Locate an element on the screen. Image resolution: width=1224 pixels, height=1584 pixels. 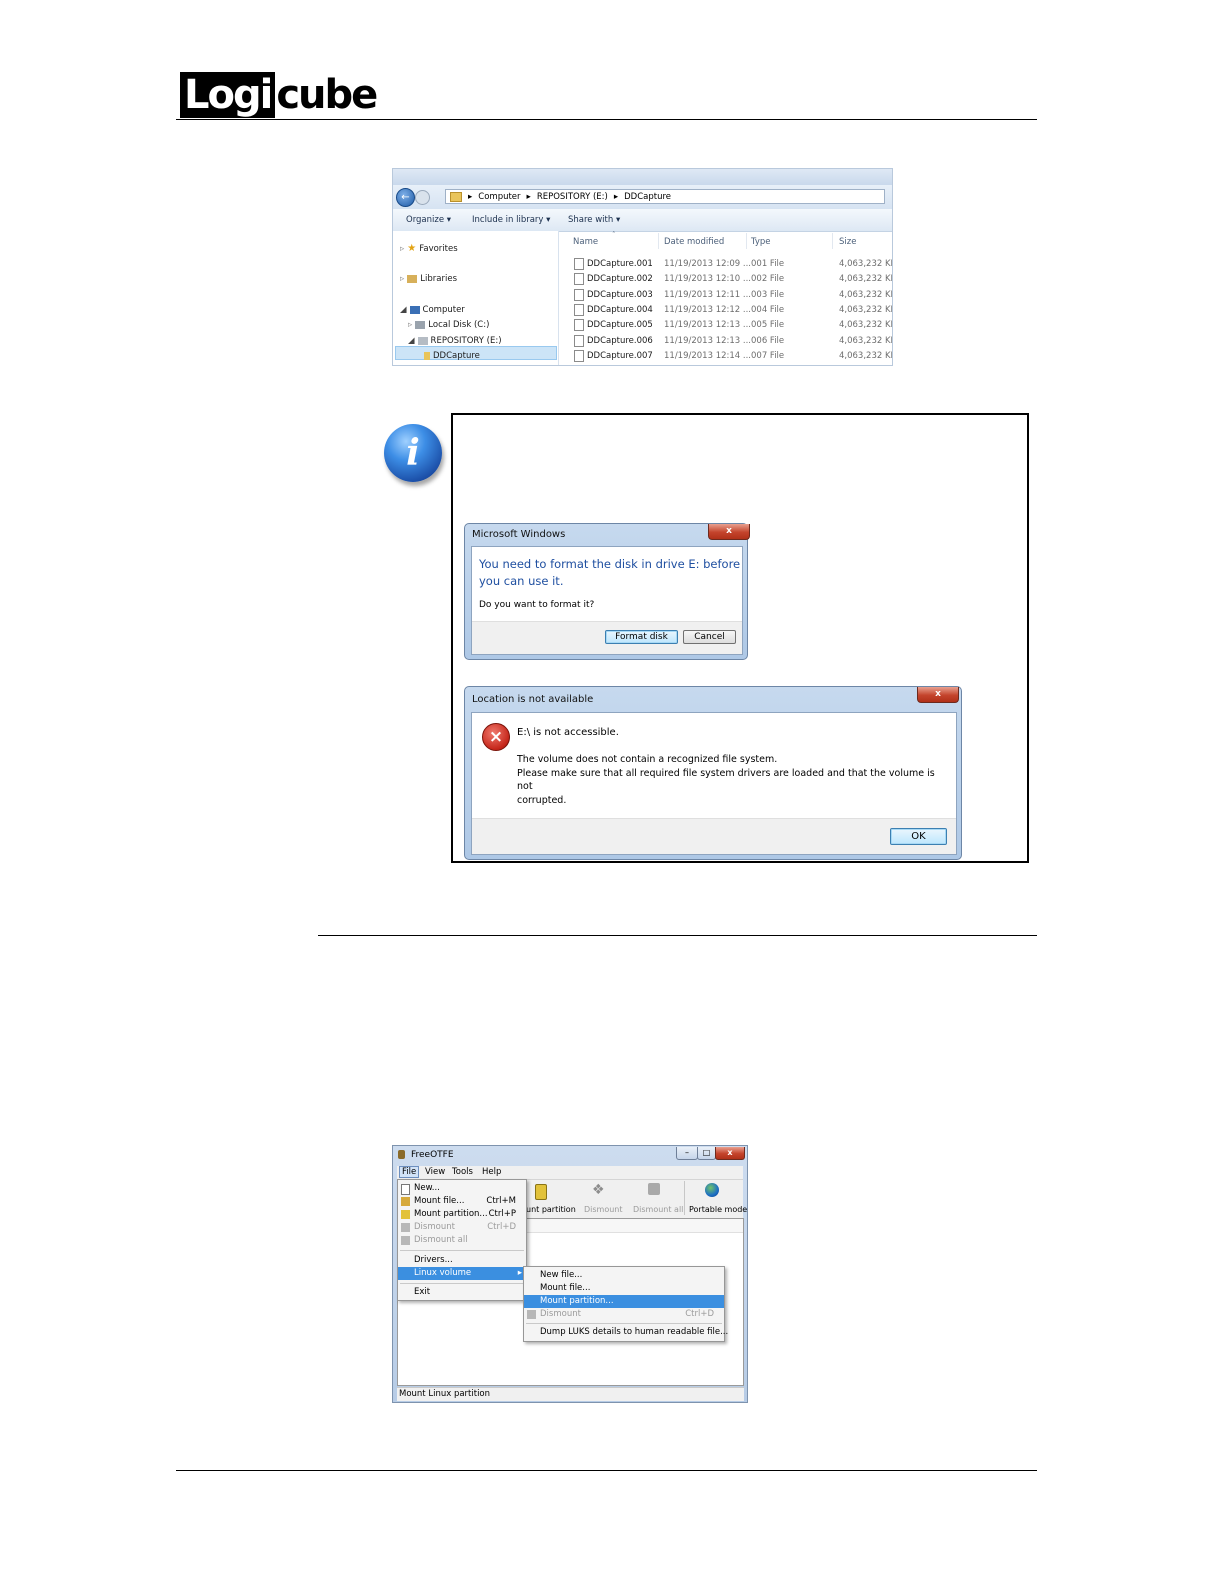
nav-libraries: ▹ Libraries is located at coordinates (428, 279).